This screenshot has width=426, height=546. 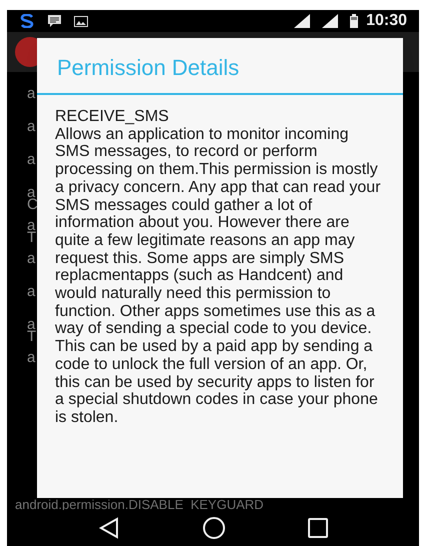 I want to click on dialog-title: Permission Details, so click(x=220, y=66).